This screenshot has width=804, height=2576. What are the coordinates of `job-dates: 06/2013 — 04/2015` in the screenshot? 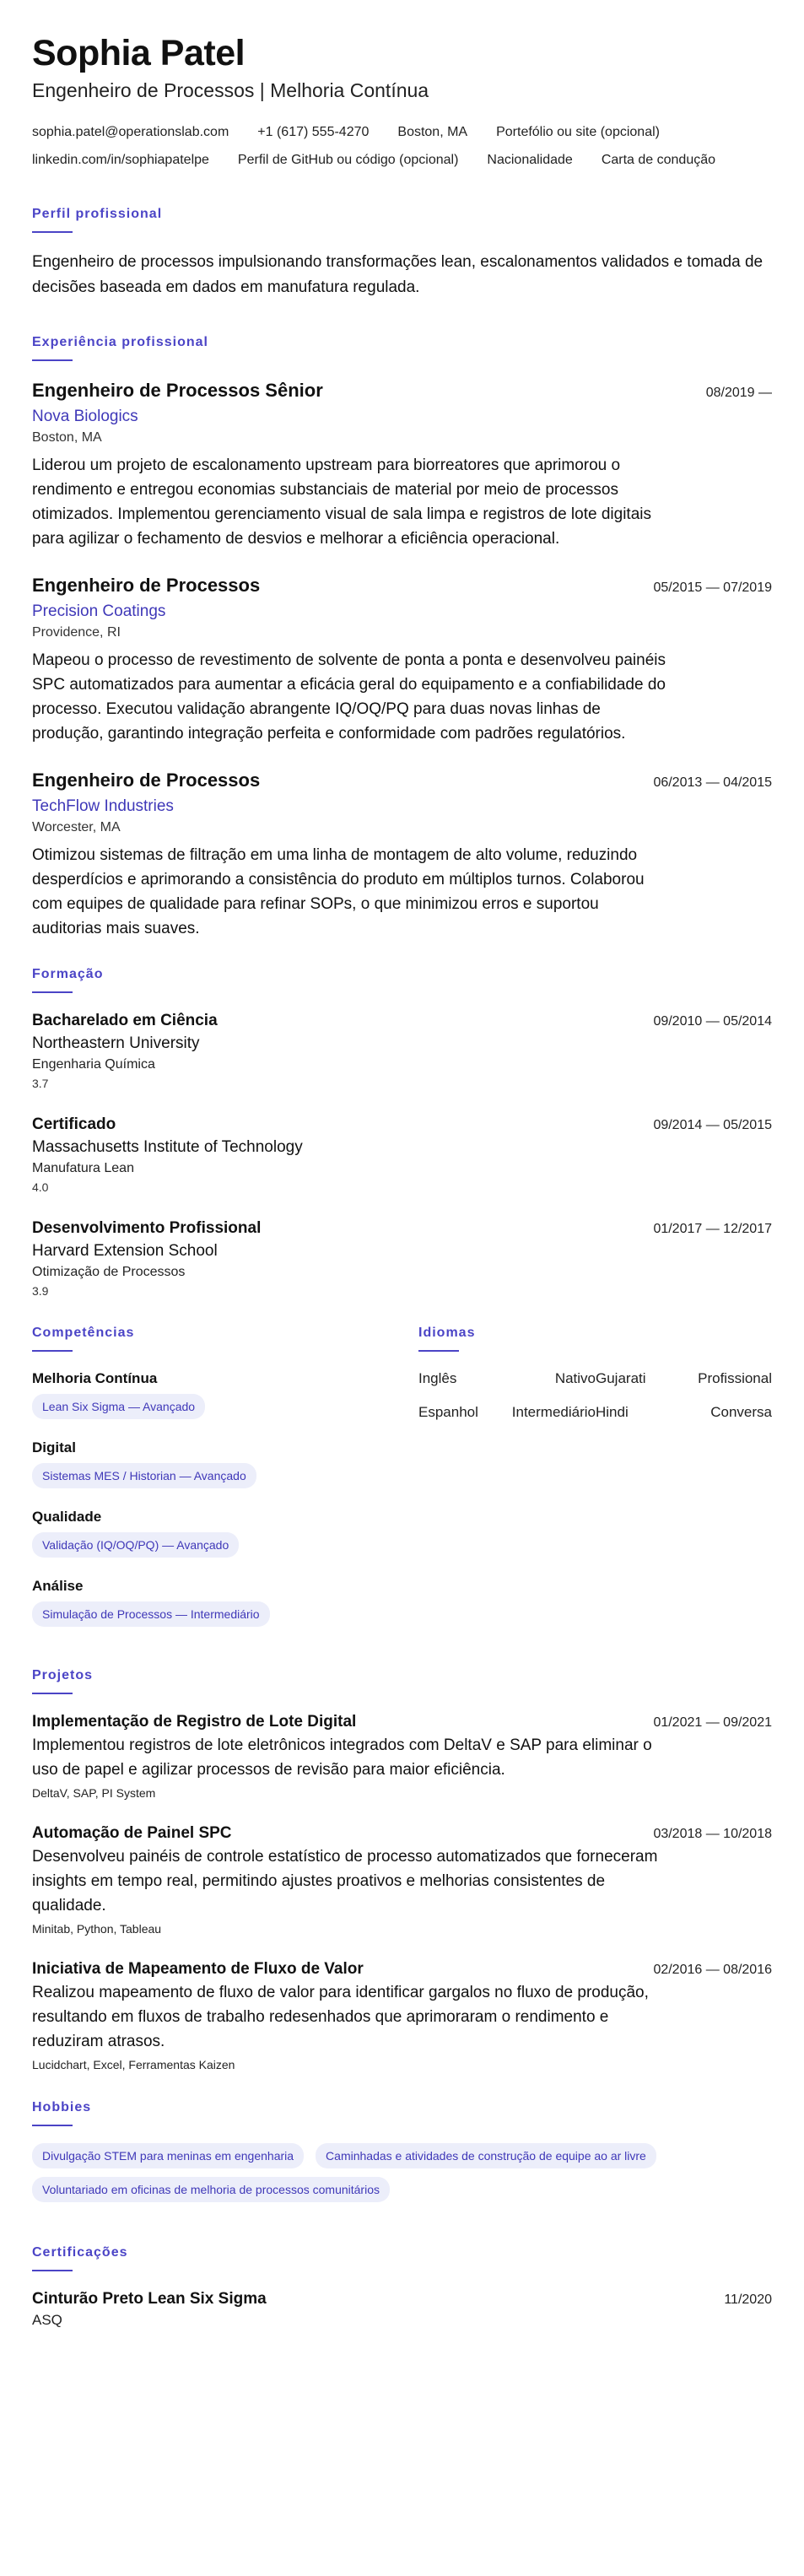 It's located at (712, 782).